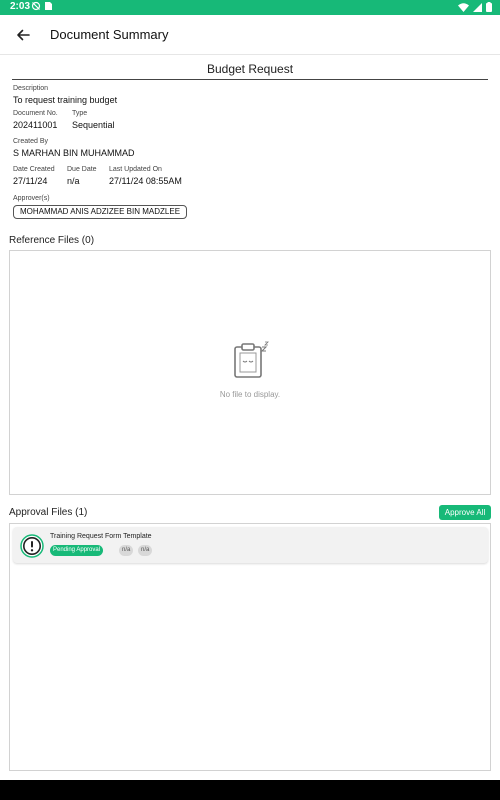 This screenshot has height=800, width=500. I want to click on wifi-icon, so click(463, 7).